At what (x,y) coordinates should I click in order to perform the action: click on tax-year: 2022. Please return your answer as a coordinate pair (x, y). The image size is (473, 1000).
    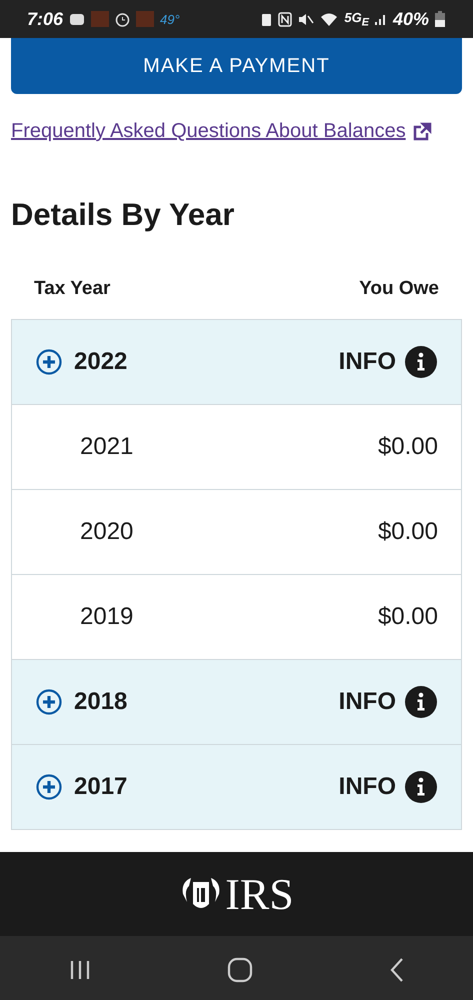
    Looking at the image, I should click on (101, 362).